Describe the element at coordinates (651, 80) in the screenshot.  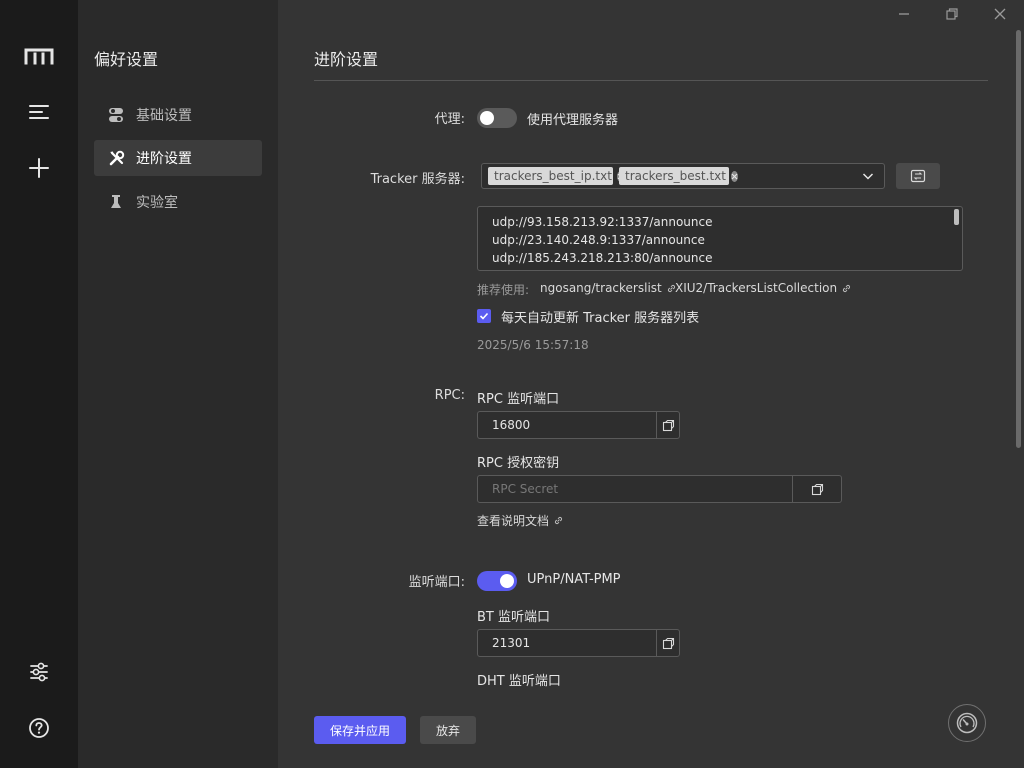
I see `title-divider` at that location.